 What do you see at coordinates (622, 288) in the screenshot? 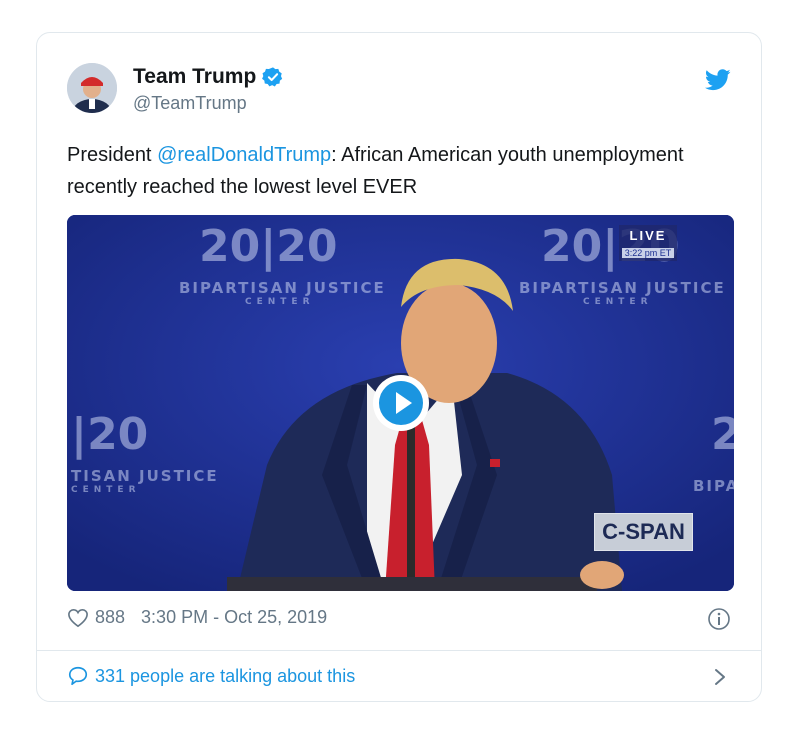
I see `backdrop-title-right: BIPARTISAN JUSTICE` at bounding box center [622, 288].